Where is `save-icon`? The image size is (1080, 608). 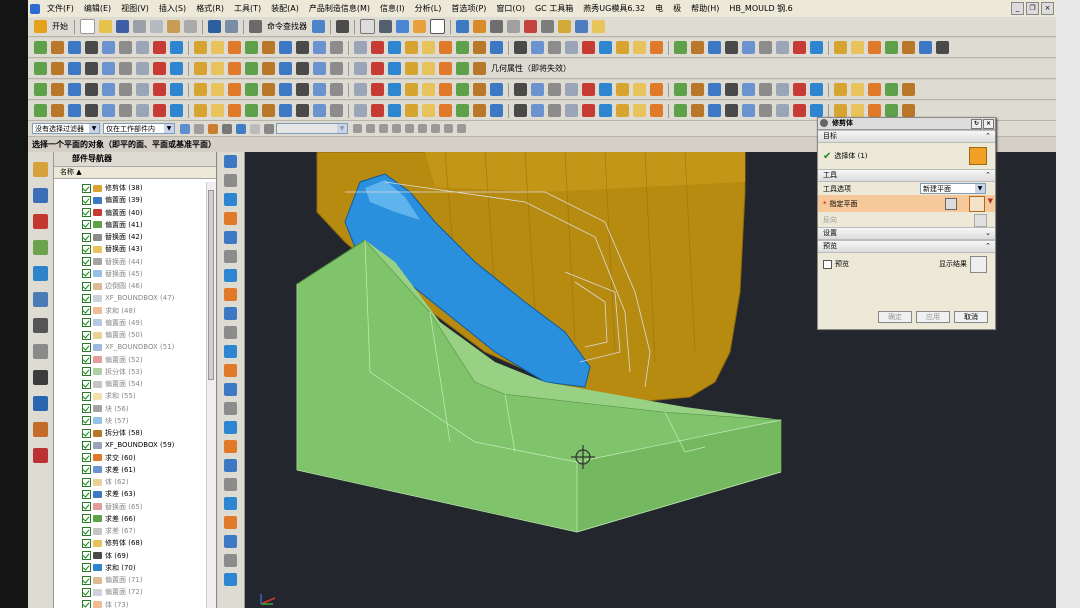 save-icon is located at coordinates (122, 26).